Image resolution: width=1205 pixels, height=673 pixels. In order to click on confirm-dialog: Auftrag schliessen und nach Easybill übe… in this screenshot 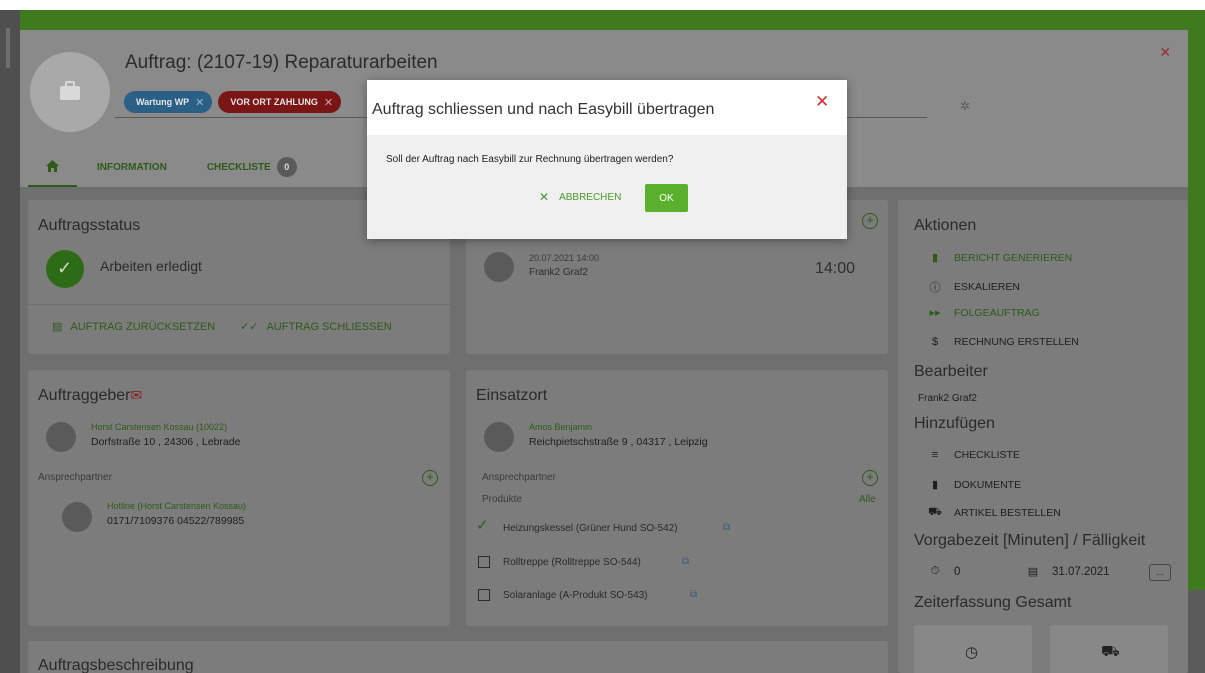, I will do `click(607, 159)`.